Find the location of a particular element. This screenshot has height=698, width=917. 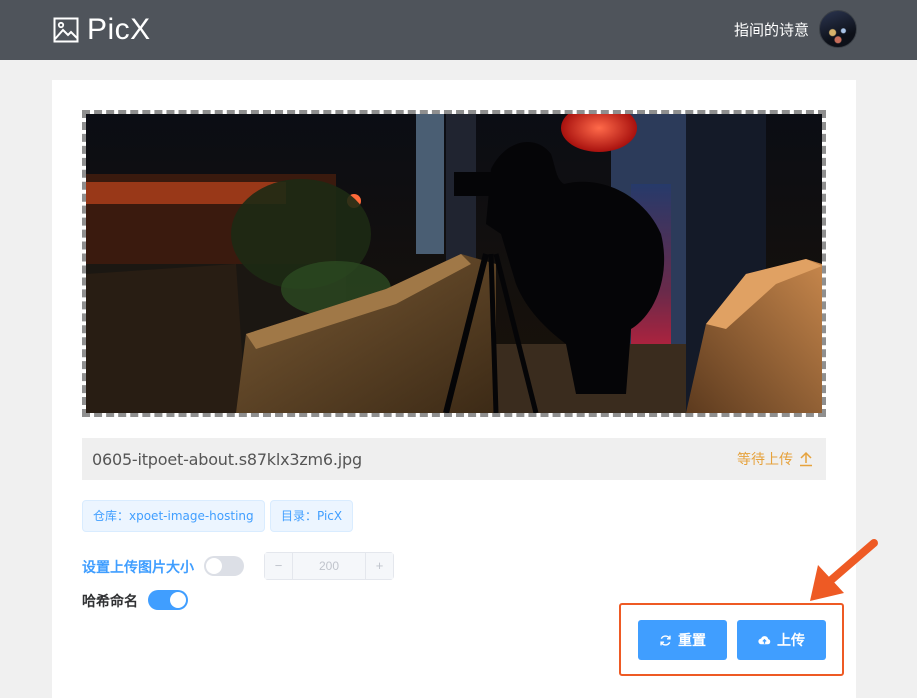

user-name: 指间的诗意 is located at coordinates (771, 29).